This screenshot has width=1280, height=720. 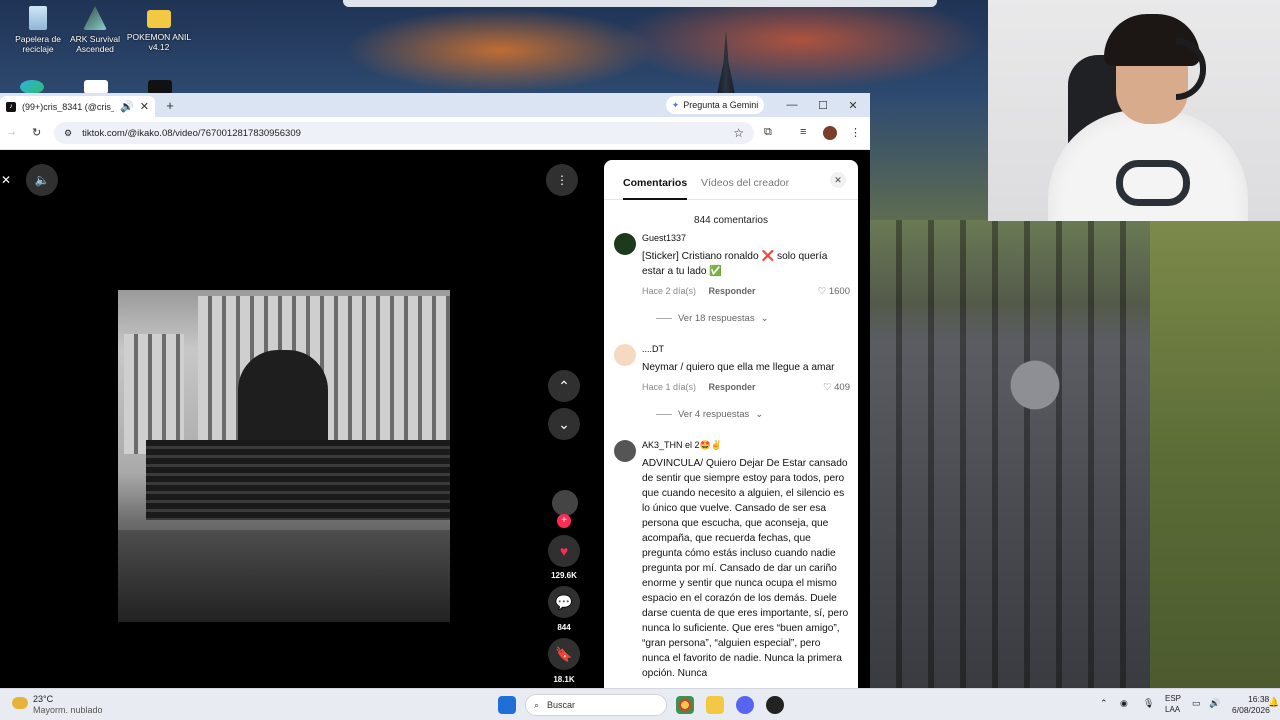 I want to click on follow-plus-icon: +, so click(x=564, y=521).